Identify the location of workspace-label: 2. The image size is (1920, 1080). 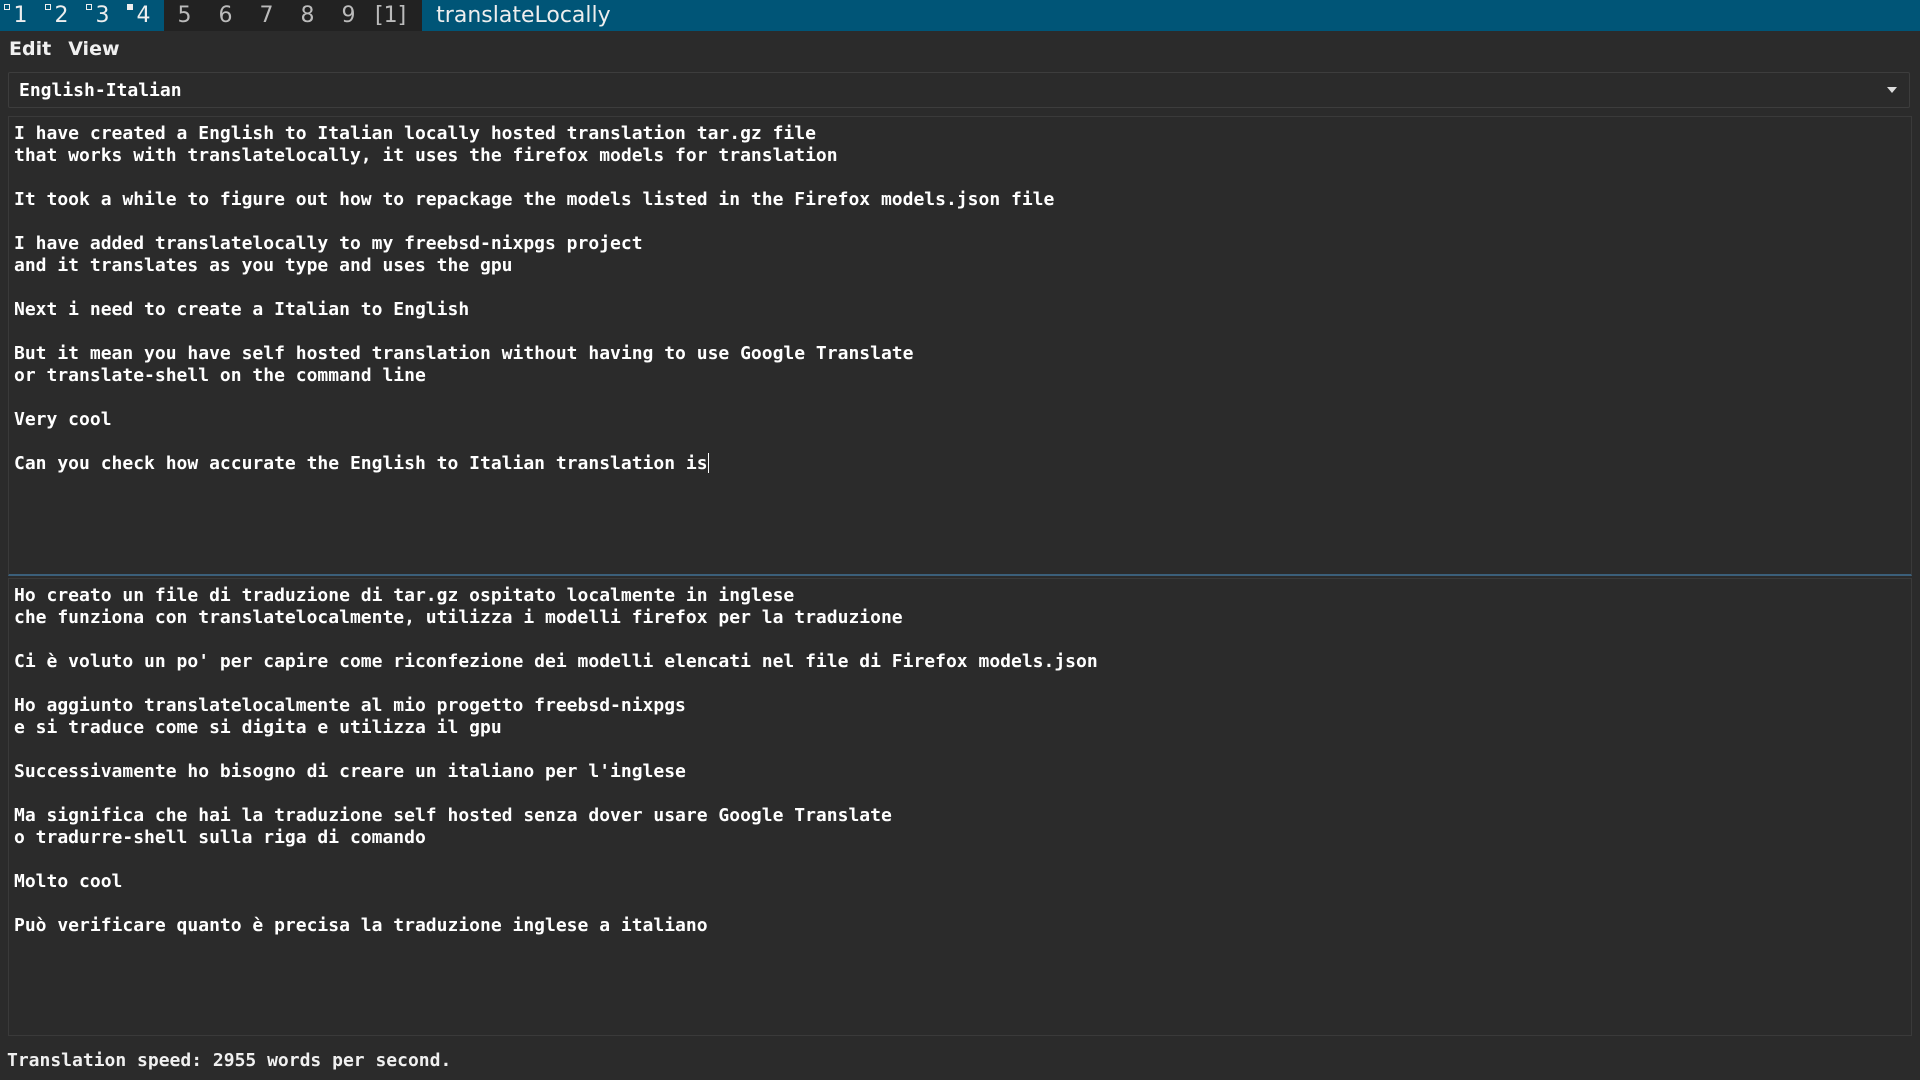
(61, 15).